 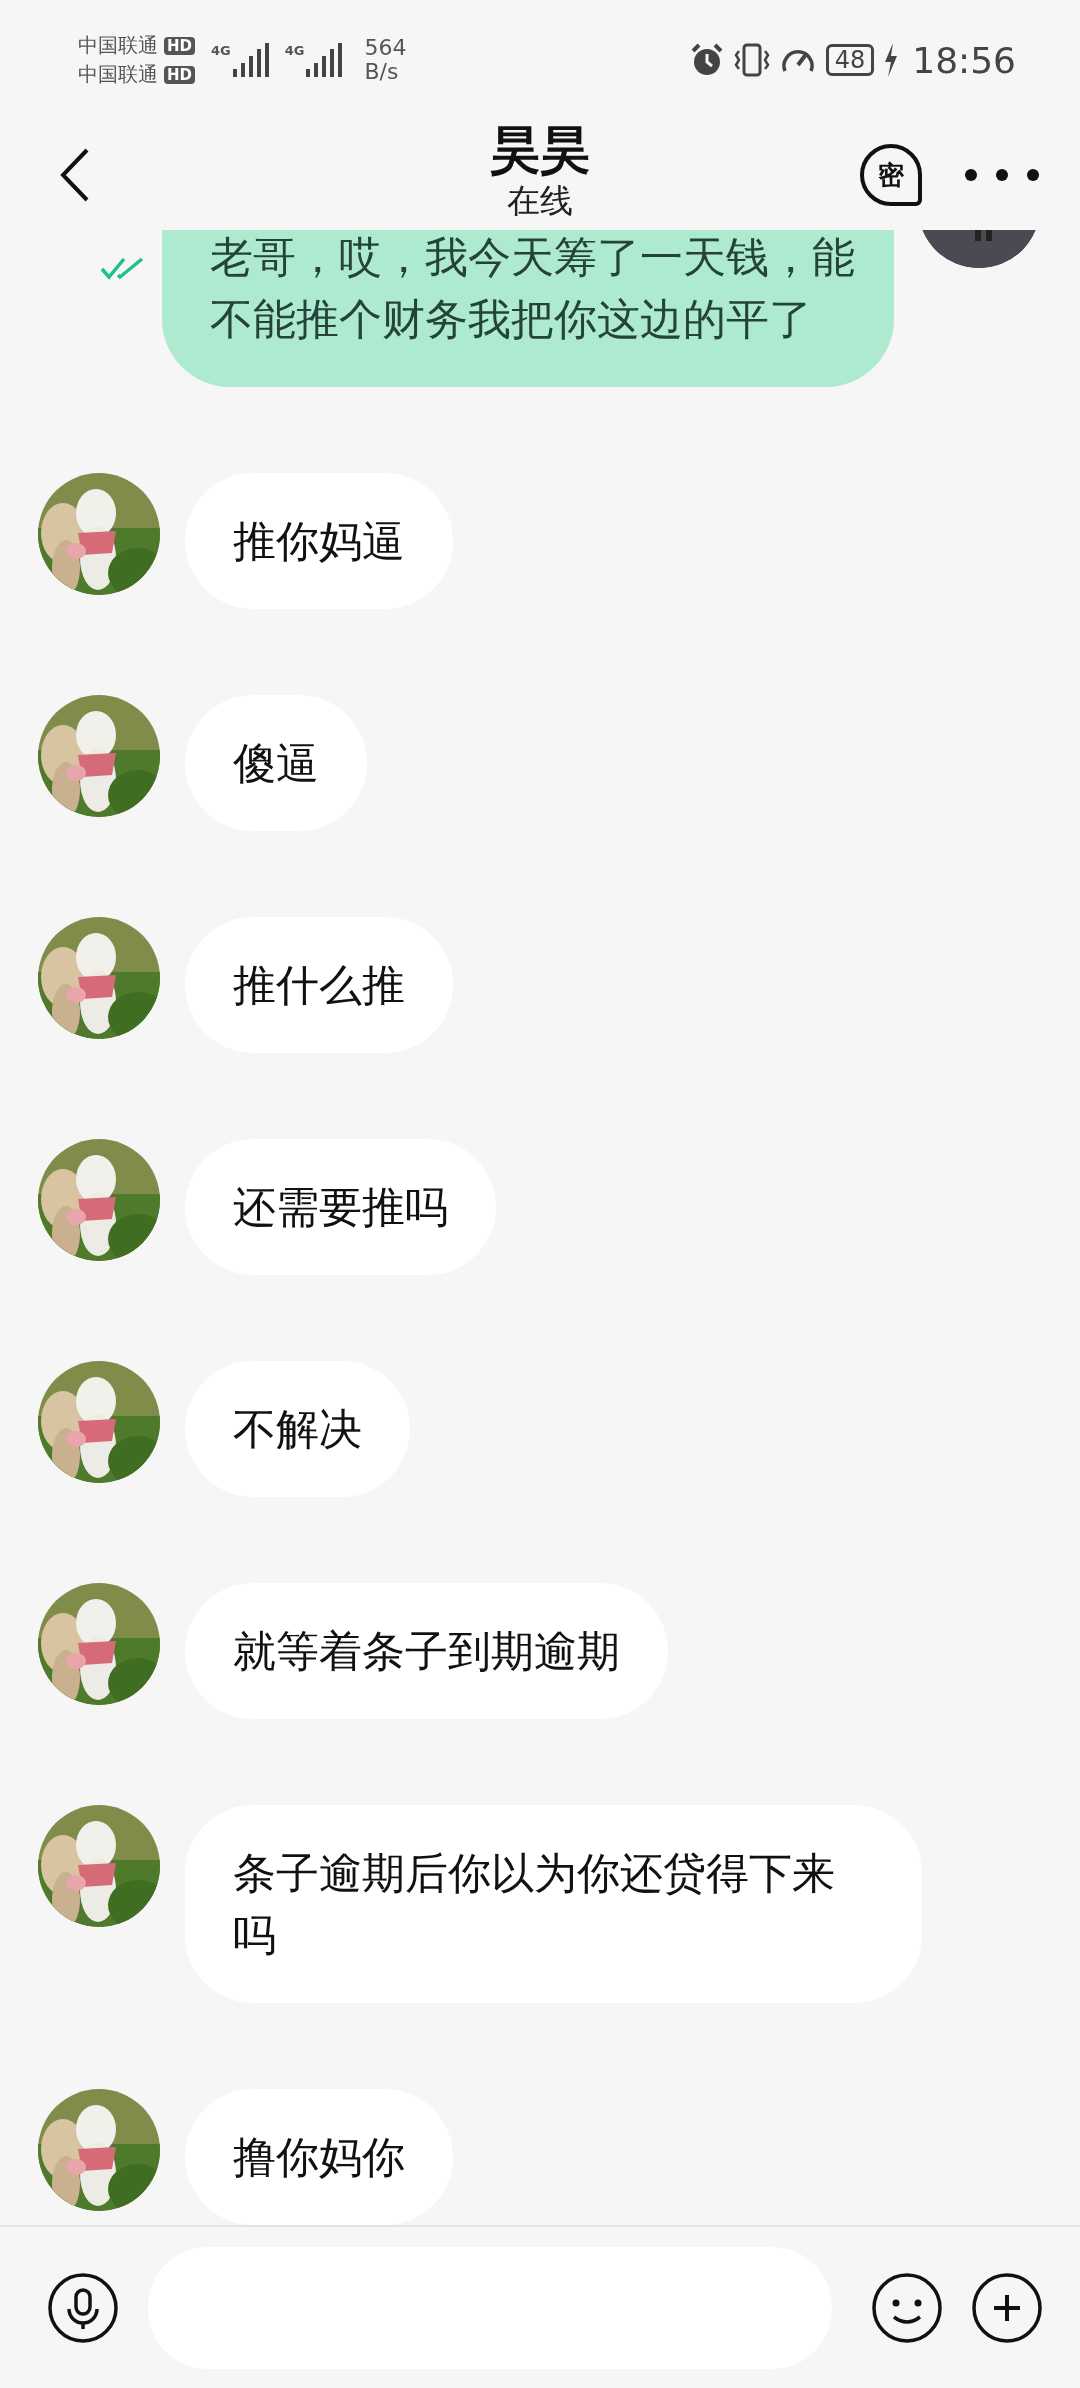 What do you see at coordinates (540, 201) in the screenshot?
I see `online-status: 在线` at bounding box center [540, 201].